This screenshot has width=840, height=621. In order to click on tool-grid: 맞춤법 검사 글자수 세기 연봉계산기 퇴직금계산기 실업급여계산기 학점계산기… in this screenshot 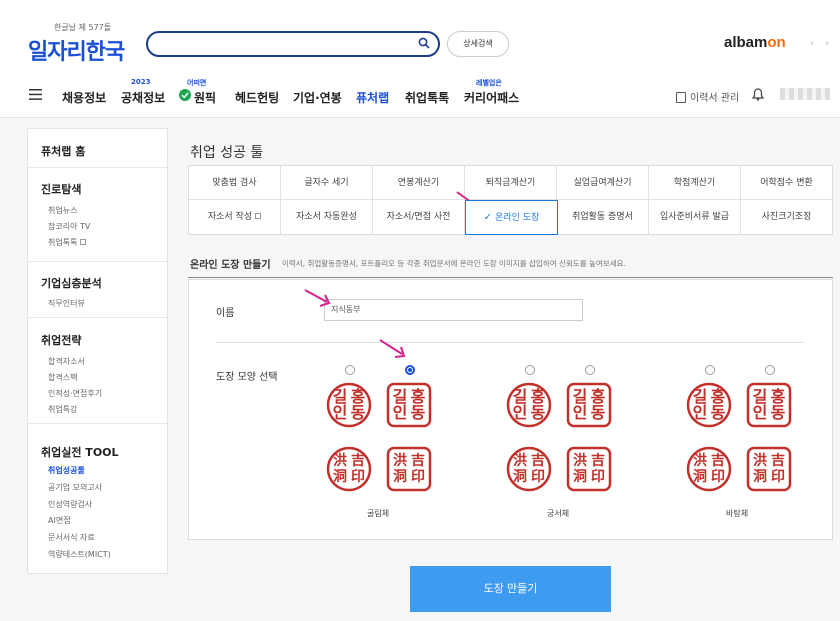, I will do `click(510, 200)`.